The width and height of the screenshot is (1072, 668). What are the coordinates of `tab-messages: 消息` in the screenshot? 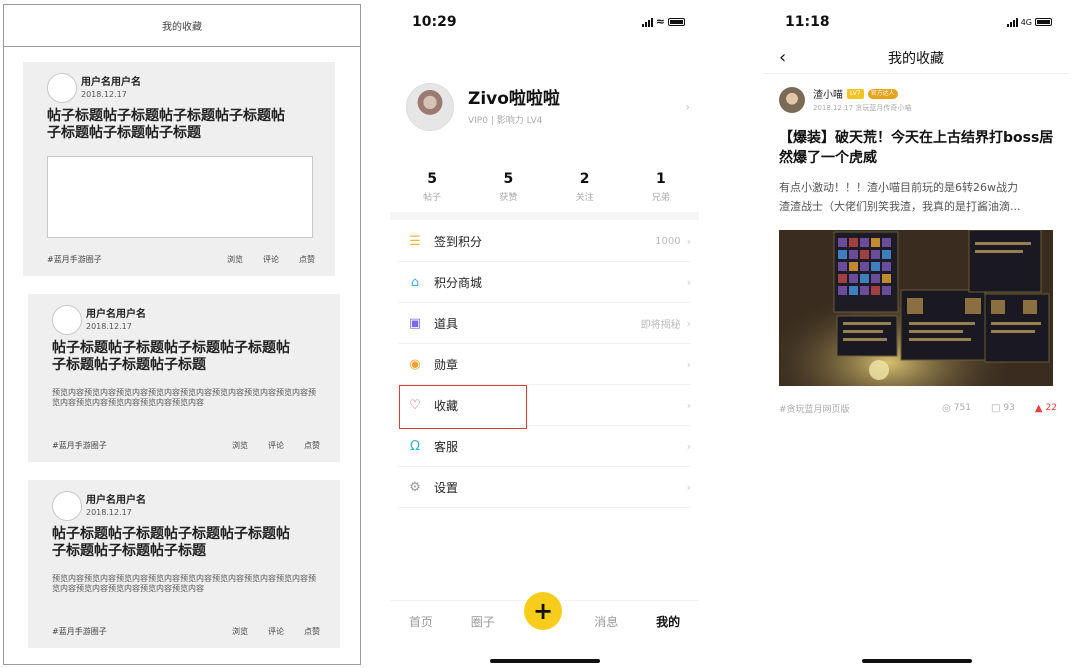 It's located at (606, 621).